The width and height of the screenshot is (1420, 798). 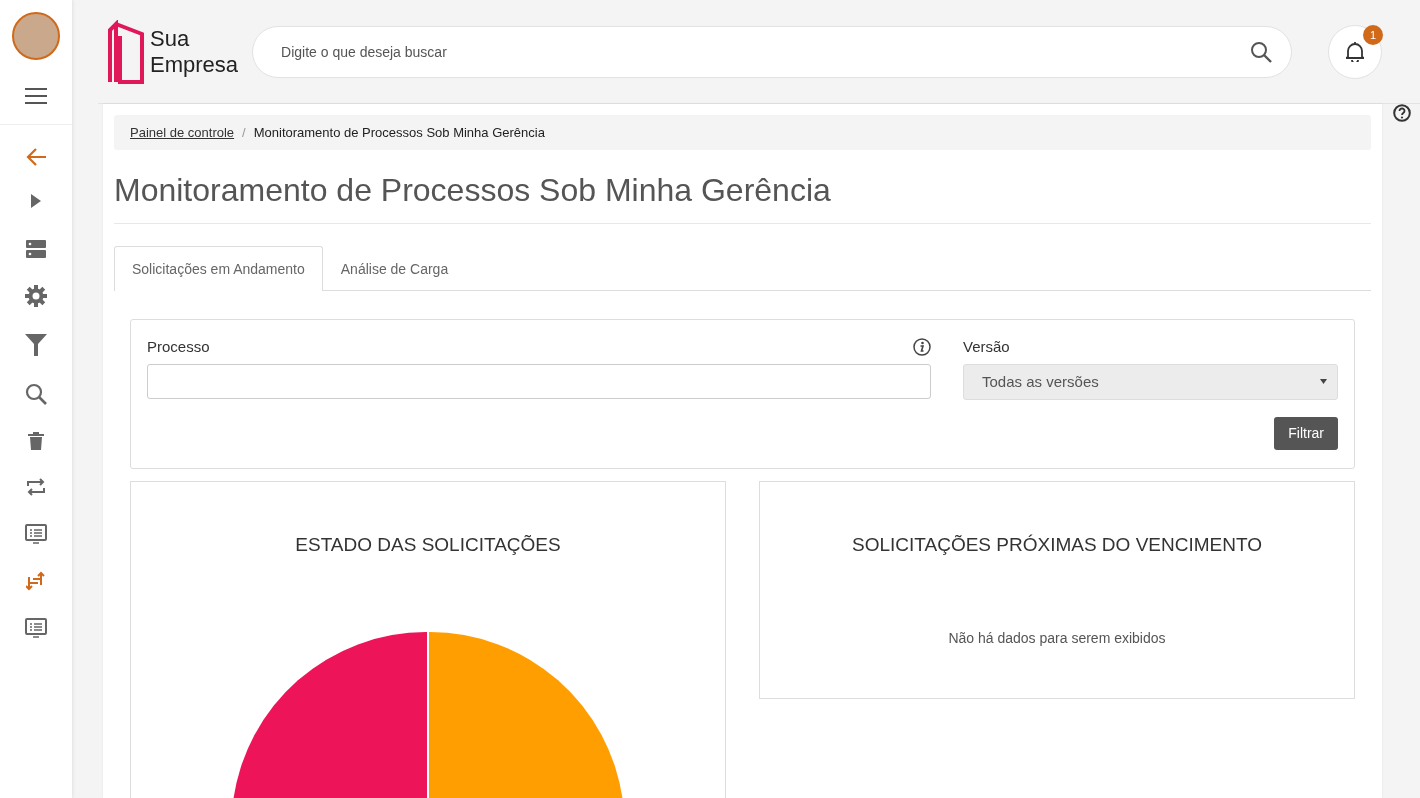 I want to click on search-field: Digite o que deseja buscar, so click(x=772, y=51).